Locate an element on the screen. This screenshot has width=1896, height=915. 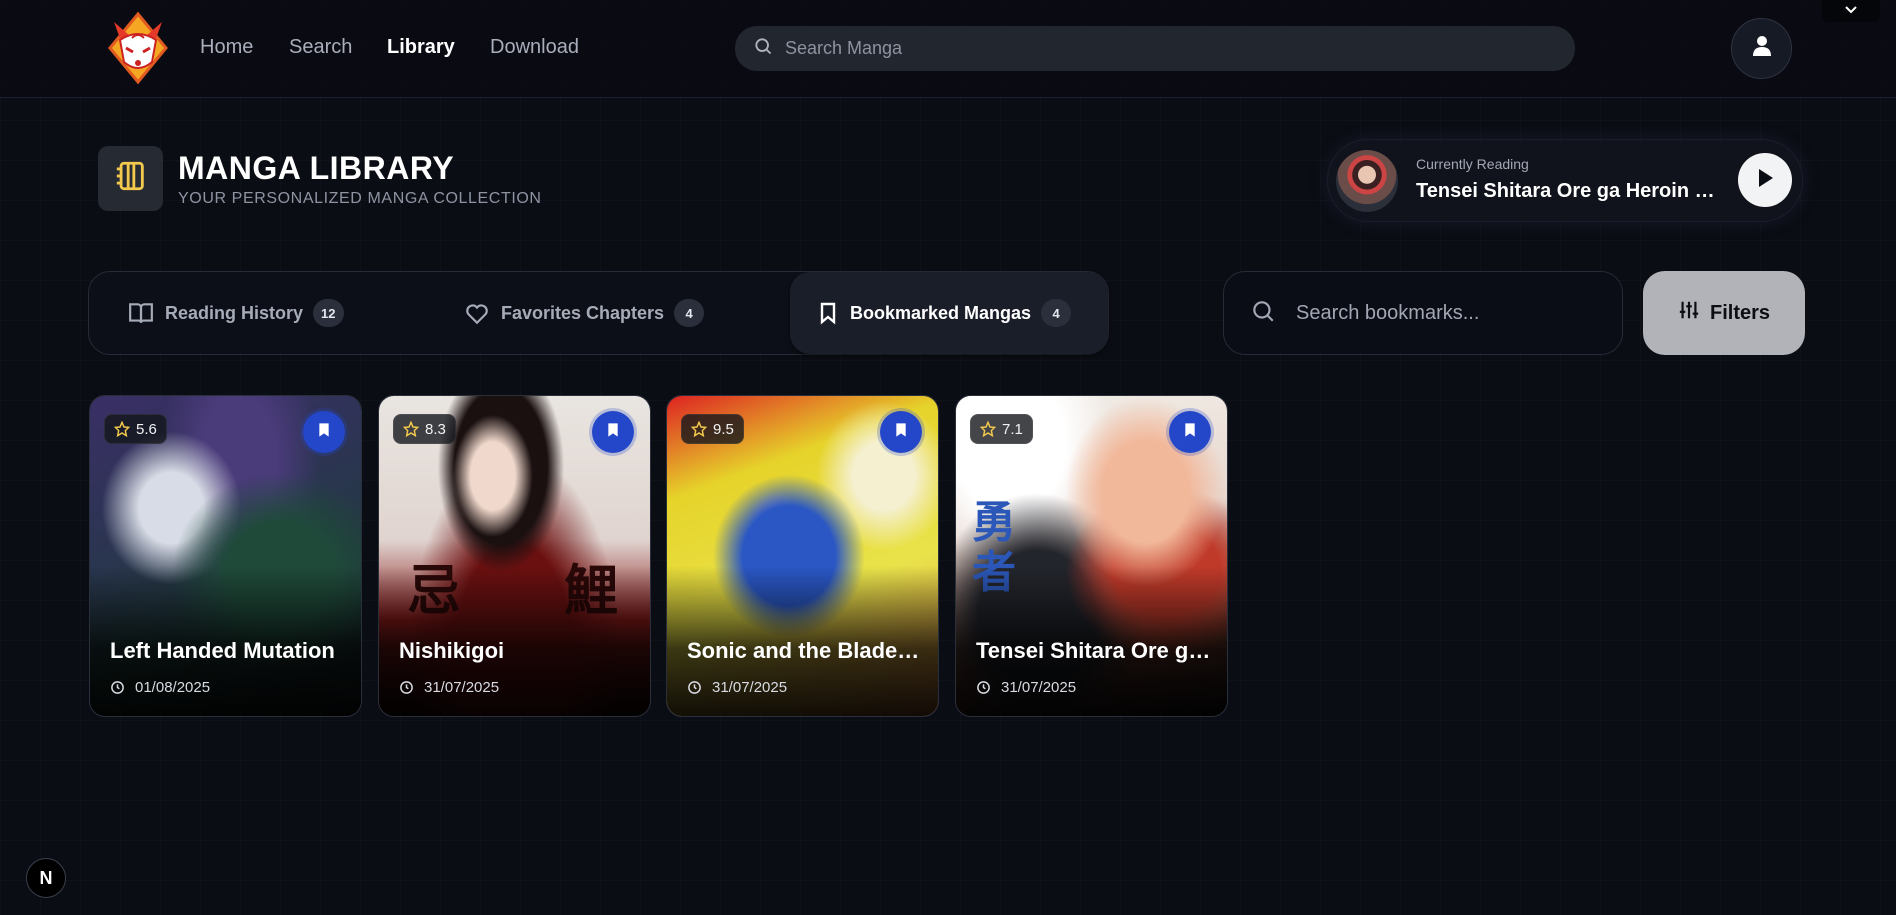
manga-card: 忌 鯉 8.3 Nishikigoi 31/07/2025 is located at coordinates (514, 556).